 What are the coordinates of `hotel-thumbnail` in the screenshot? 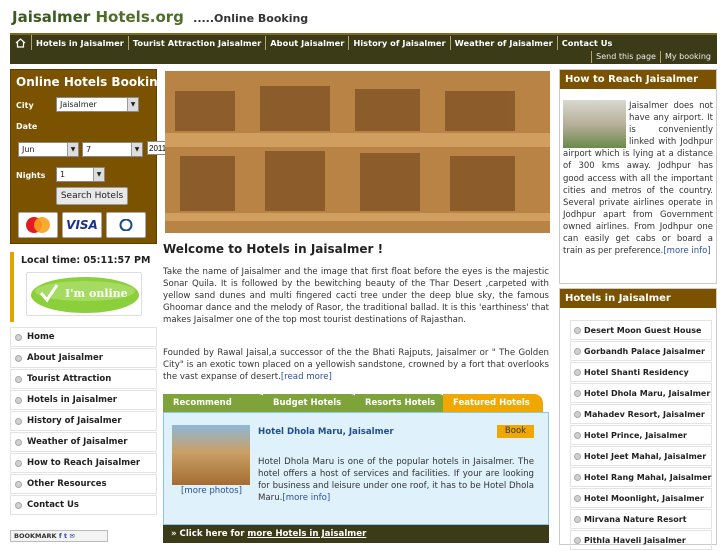 It's located at (211, 455).